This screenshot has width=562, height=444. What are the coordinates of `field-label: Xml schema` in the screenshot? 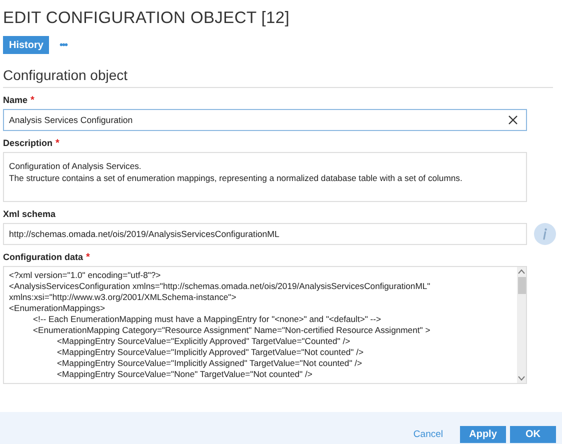 It's located at (29, 214).